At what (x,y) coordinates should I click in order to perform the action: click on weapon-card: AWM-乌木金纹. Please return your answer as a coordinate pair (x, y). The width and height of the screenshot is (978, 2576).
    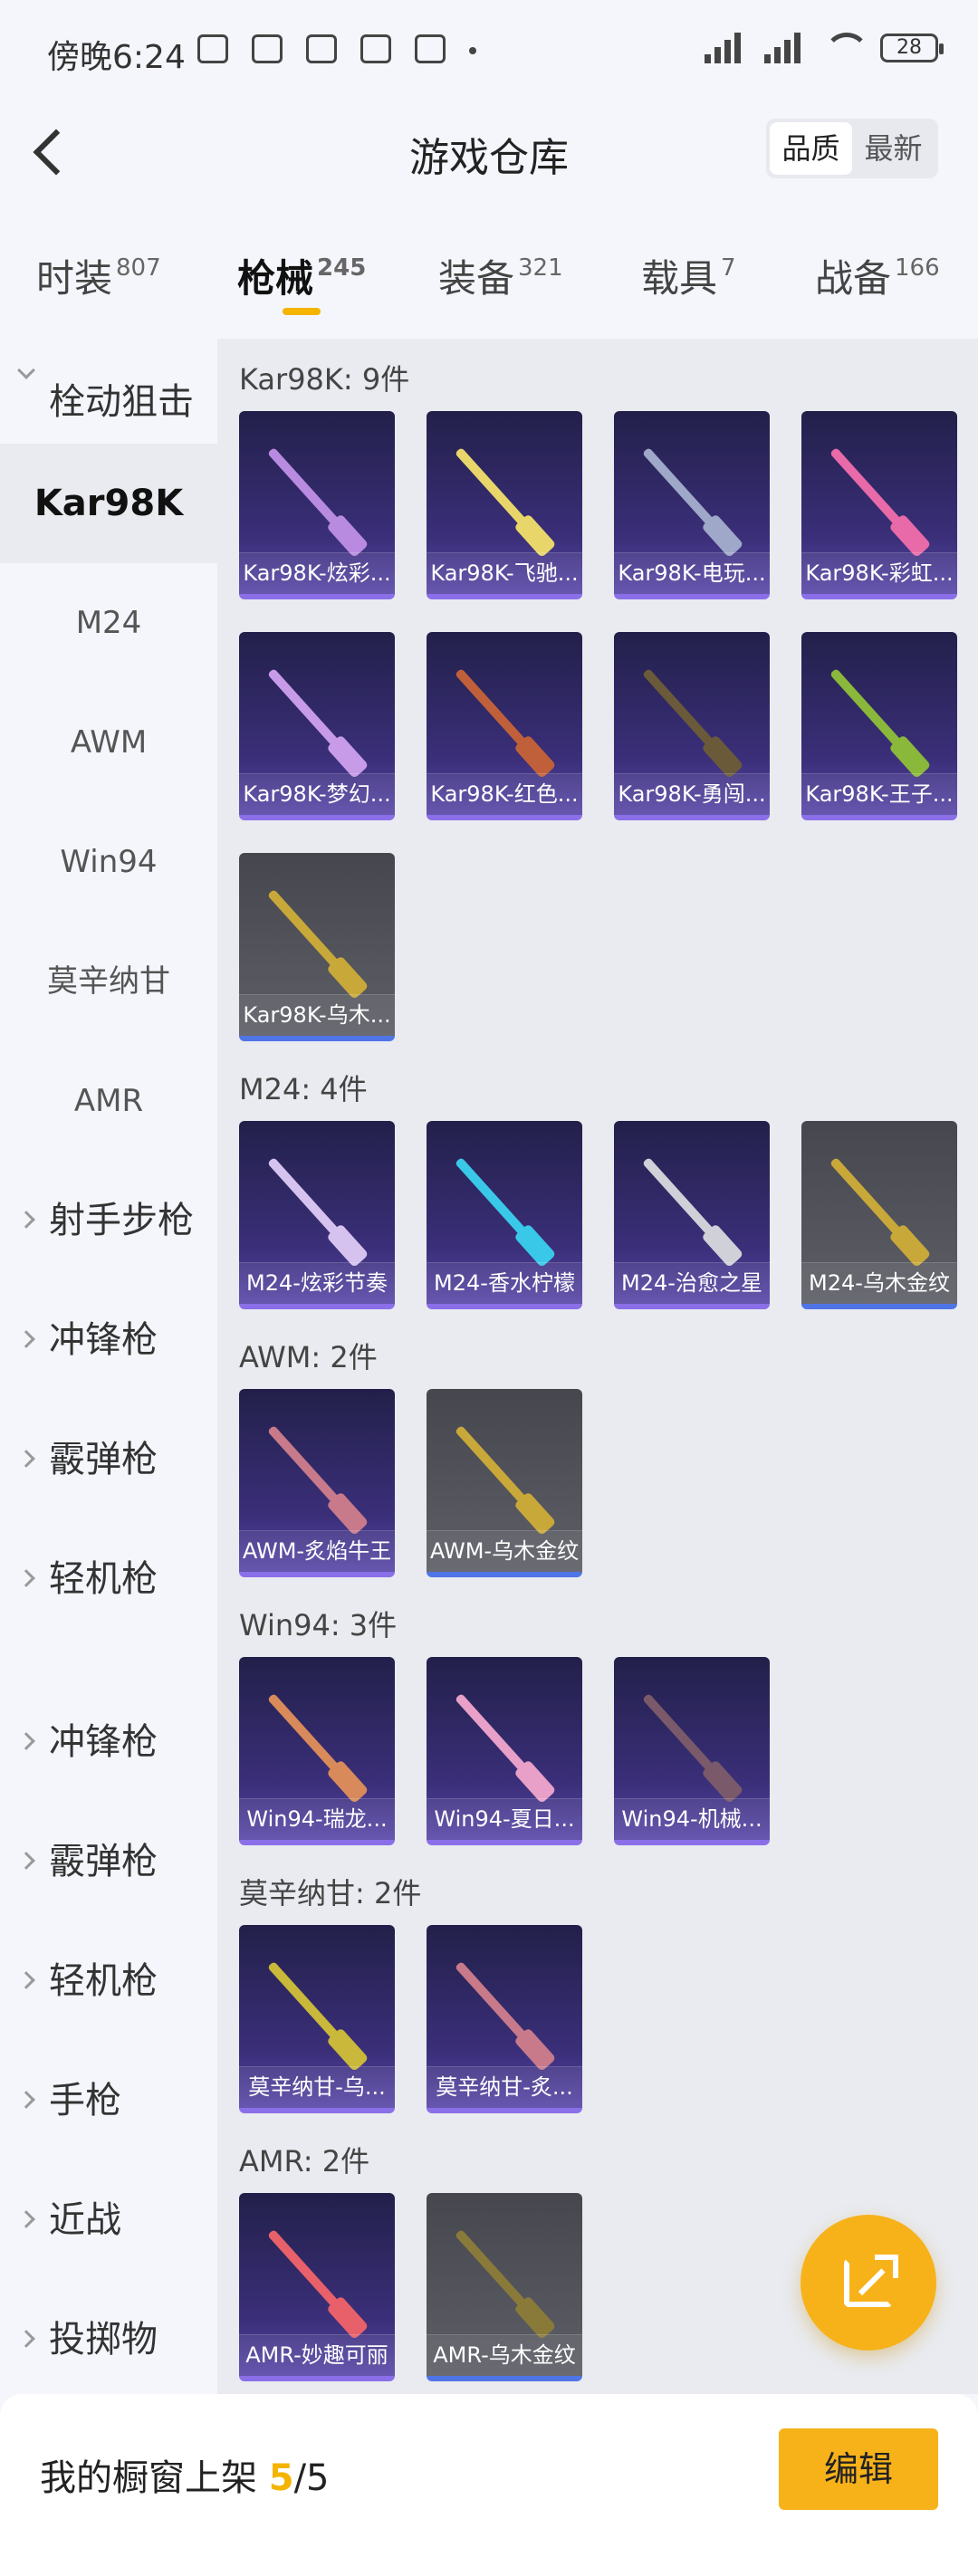
    Looking at the image, I should click on (505, 1483).